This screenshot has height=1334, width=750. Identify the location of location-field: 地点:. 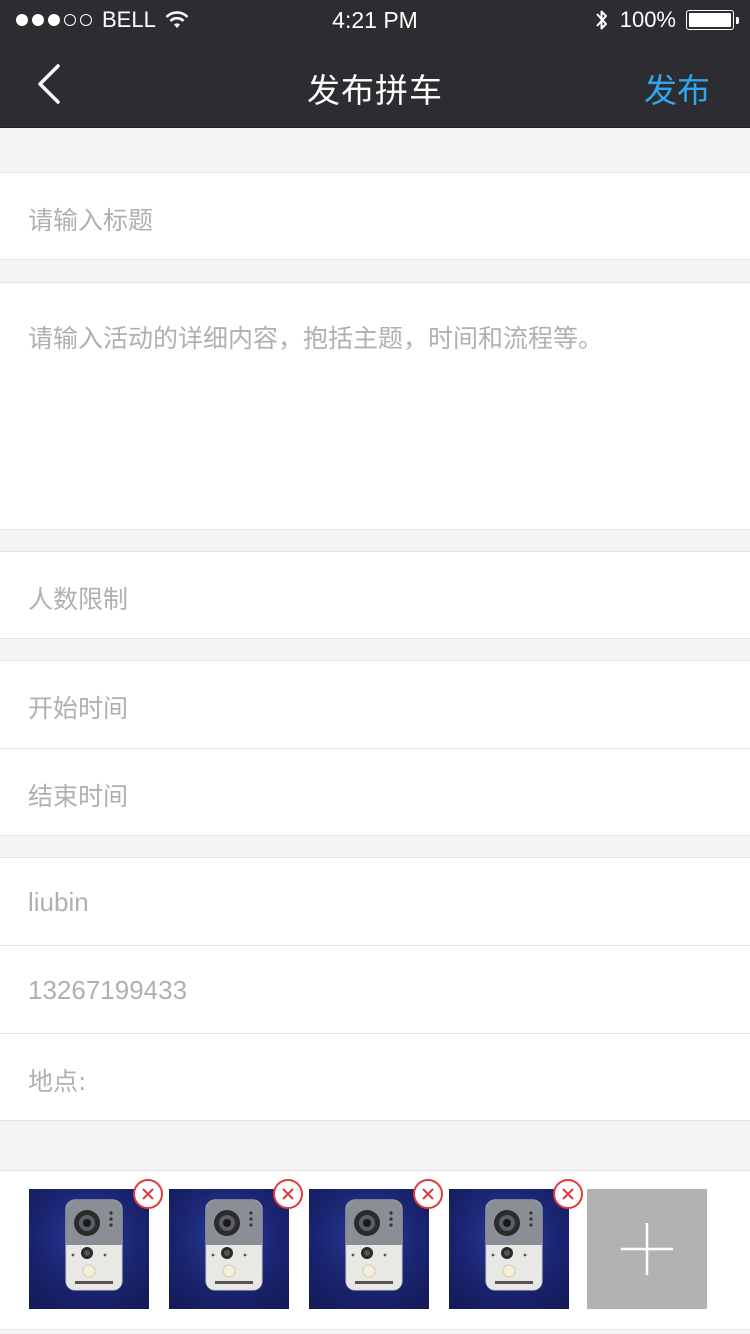
(375, 1077).